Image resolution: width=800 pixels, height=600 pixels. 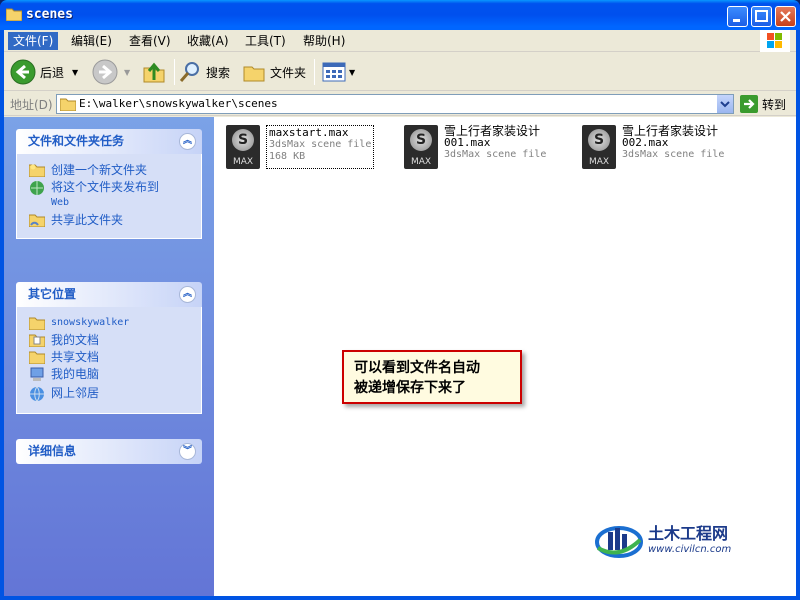 I want to click on back-dropdown-icon: ▼, so click(x=75, y=72).